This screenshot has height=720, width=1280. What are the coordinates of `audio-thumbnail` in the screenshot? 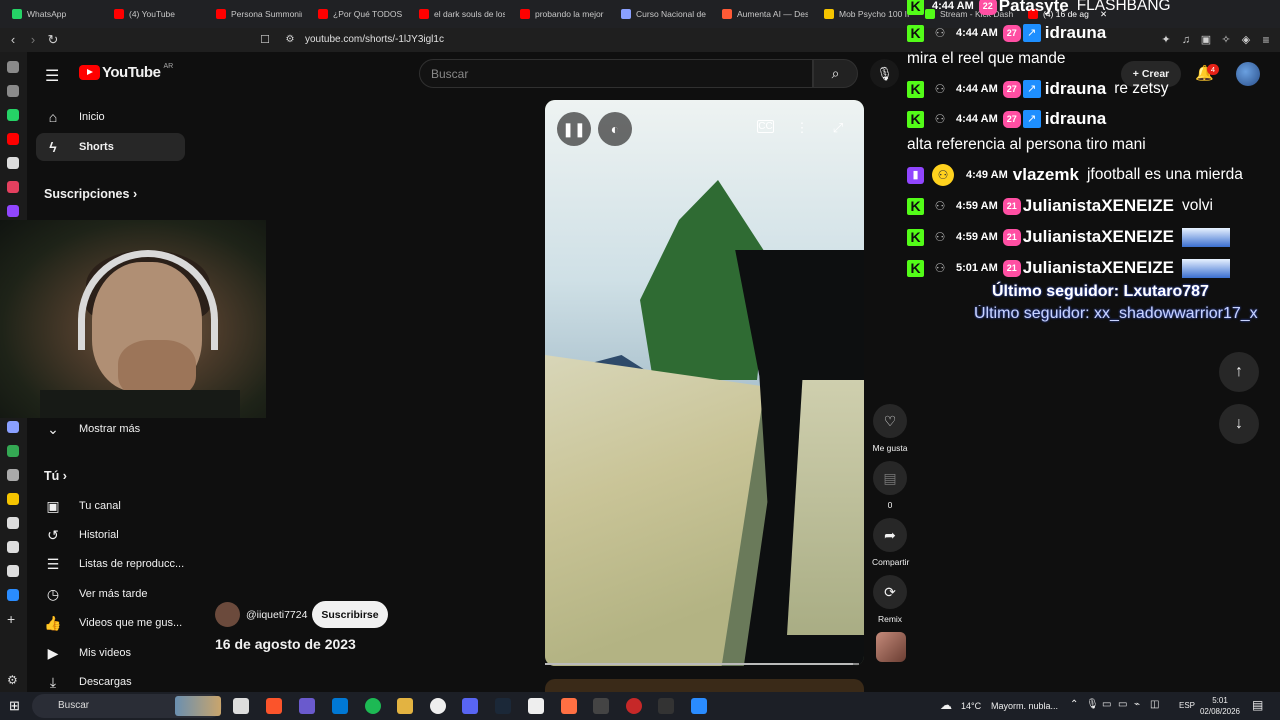 It's located at (891, 647).